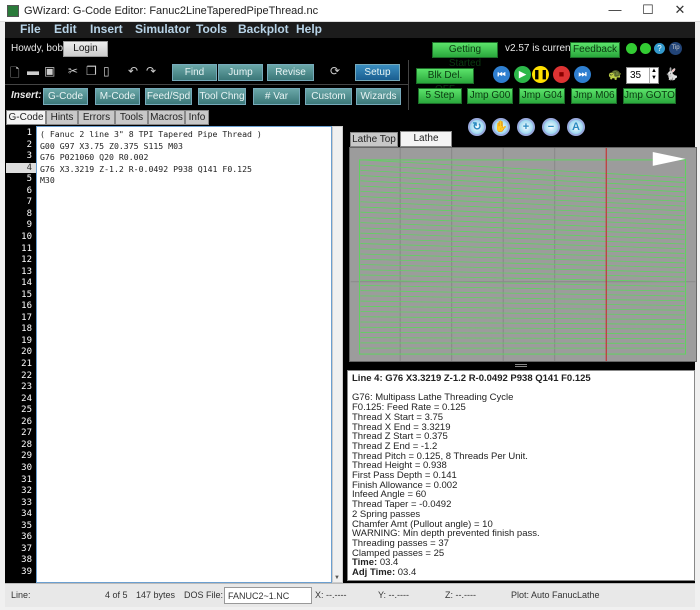 The height and width of the screenshot is (610, 700). What do you see at coordinates (26, 236) in the screenshot?
I see `line-number: 10` at bounding box center [26, 236].